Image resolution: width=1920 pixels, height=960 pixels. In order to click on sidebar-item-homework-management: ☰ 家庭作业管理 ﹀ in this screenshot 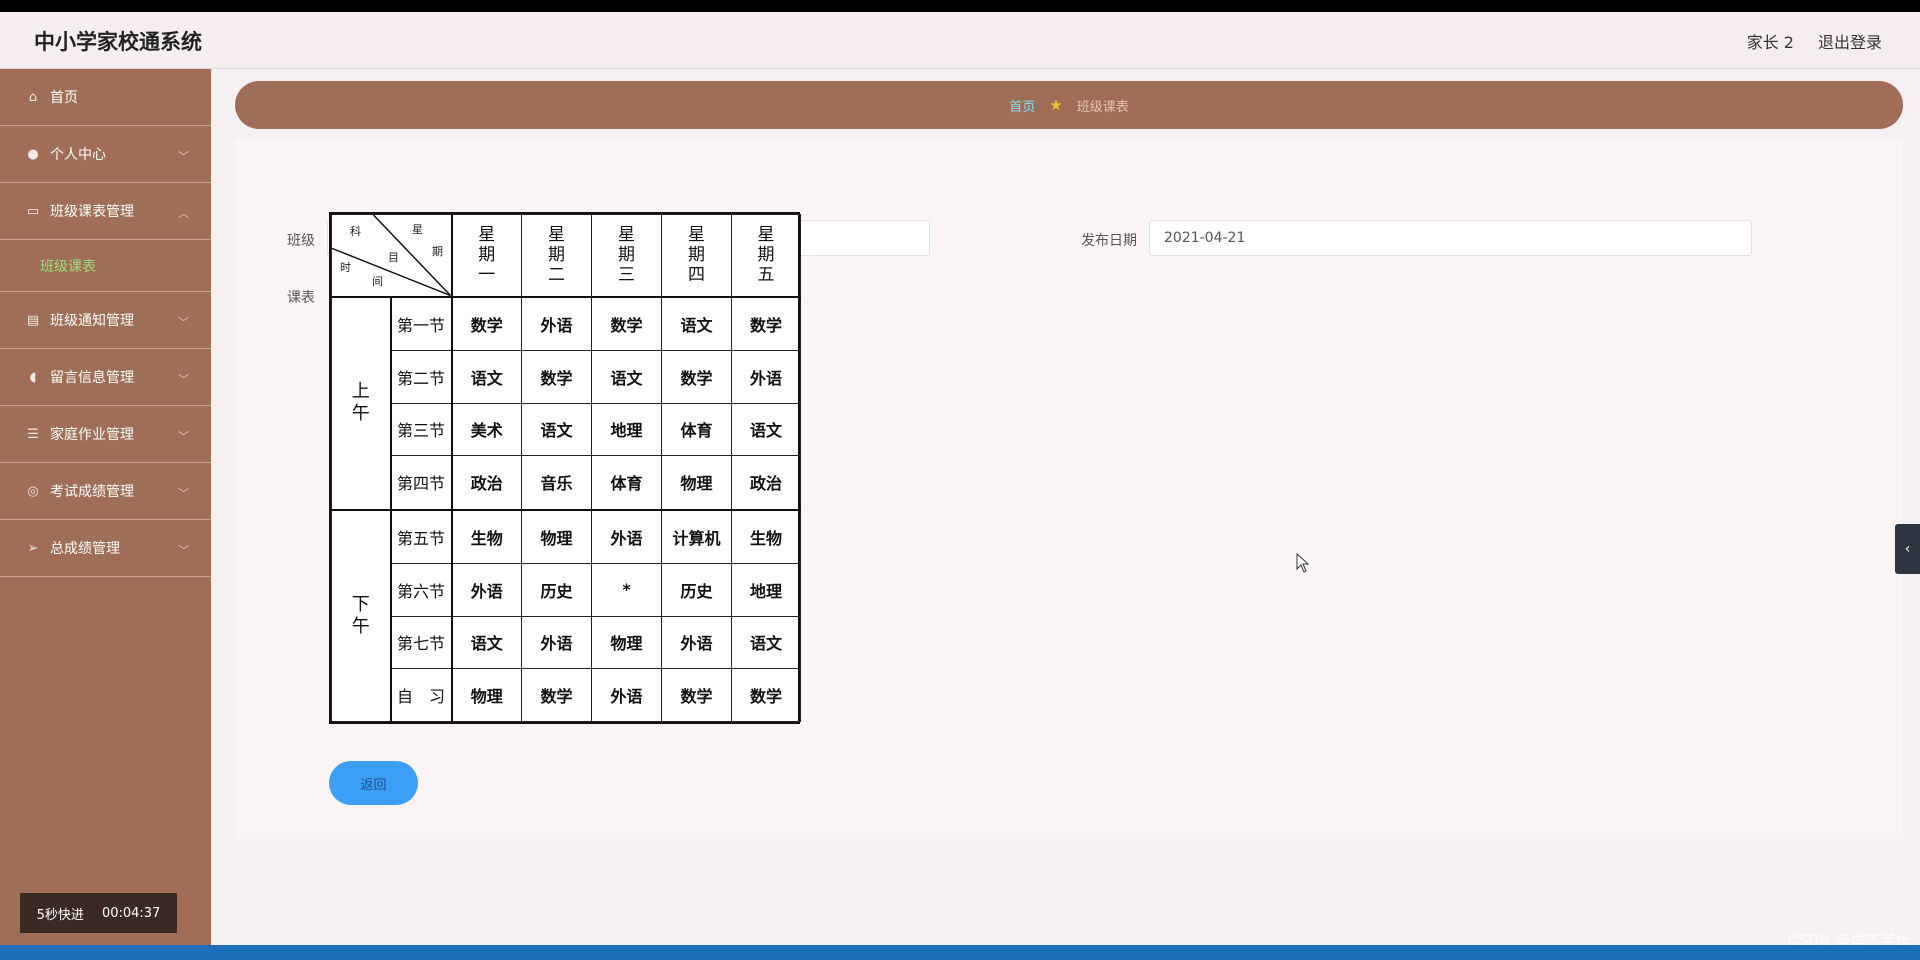, I will do `click(105, 434)`.